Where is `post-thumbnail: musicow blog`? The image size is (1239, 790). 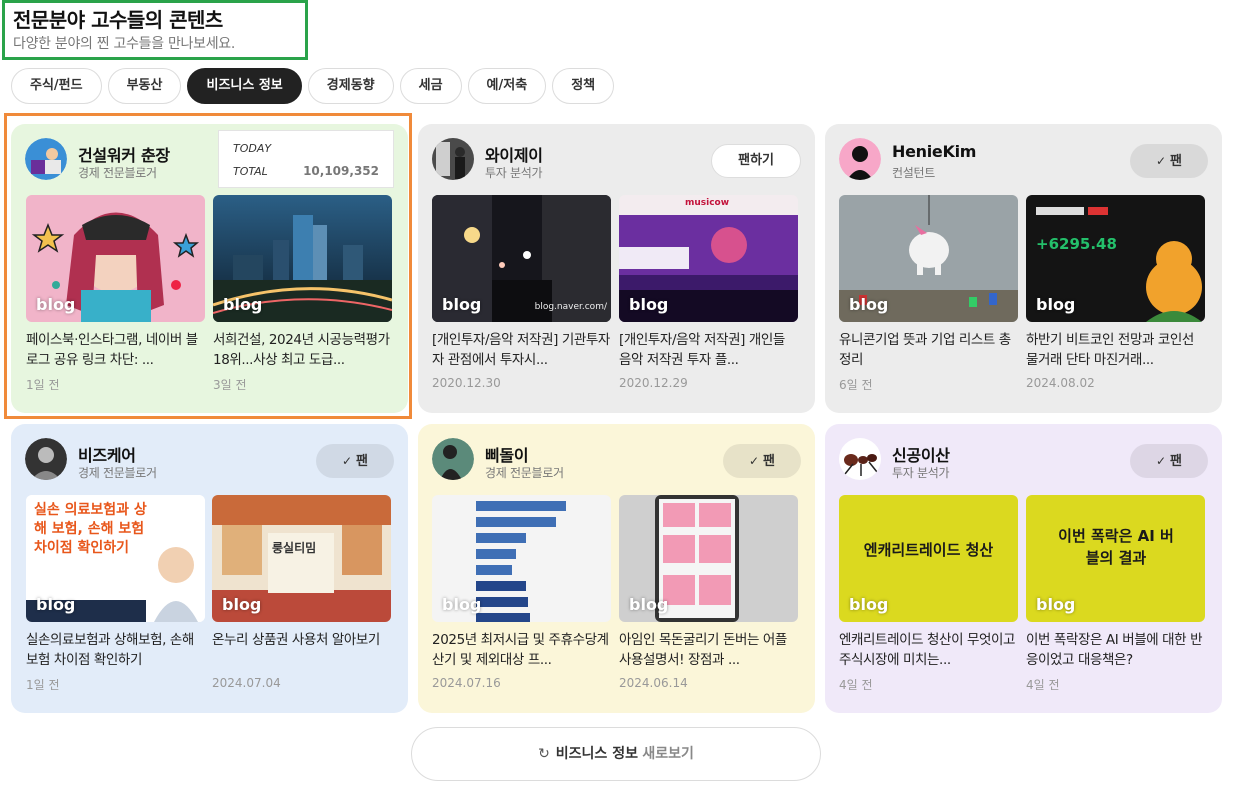 post-thumbnail: musicow blog is located at coordinates (708, 258).